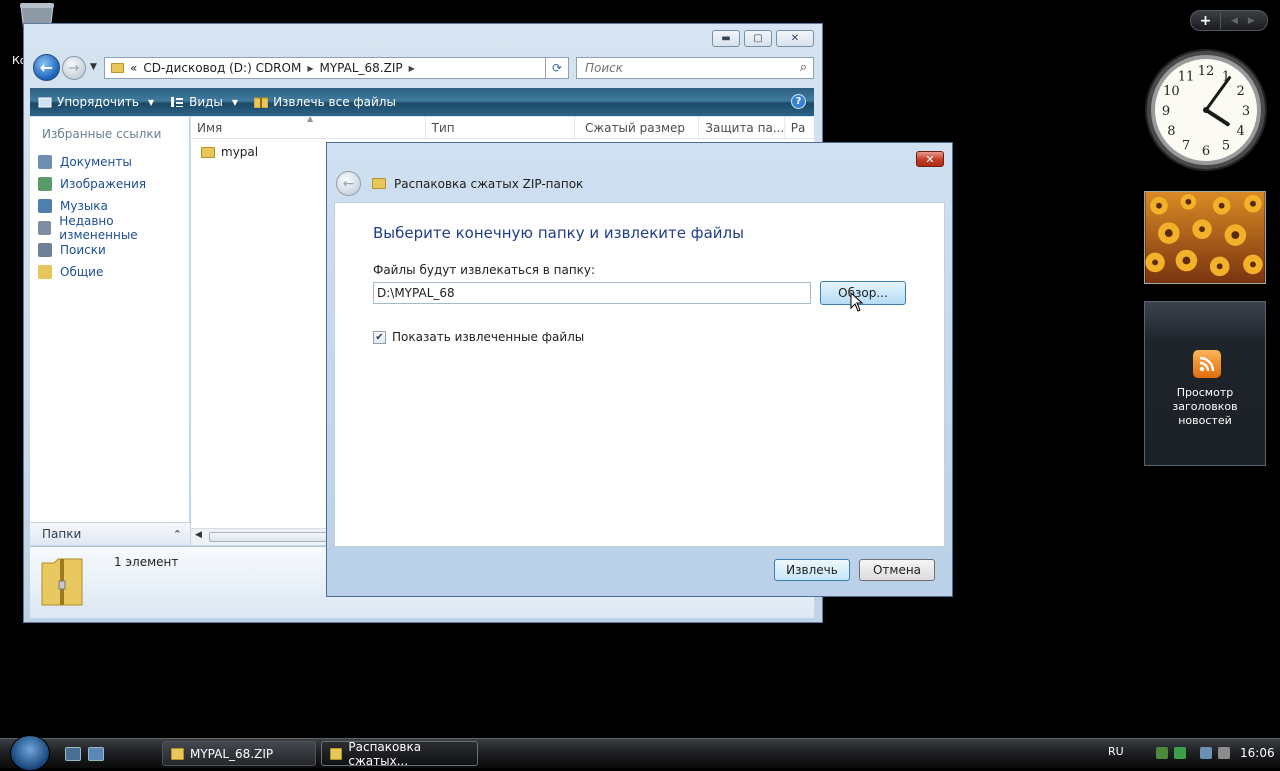 The height and width of the screenshot is (771, 1280). Describe the element at coordinates (308, 128) in the screenshot. I see `column-header-name: Имя ▲` at that location.